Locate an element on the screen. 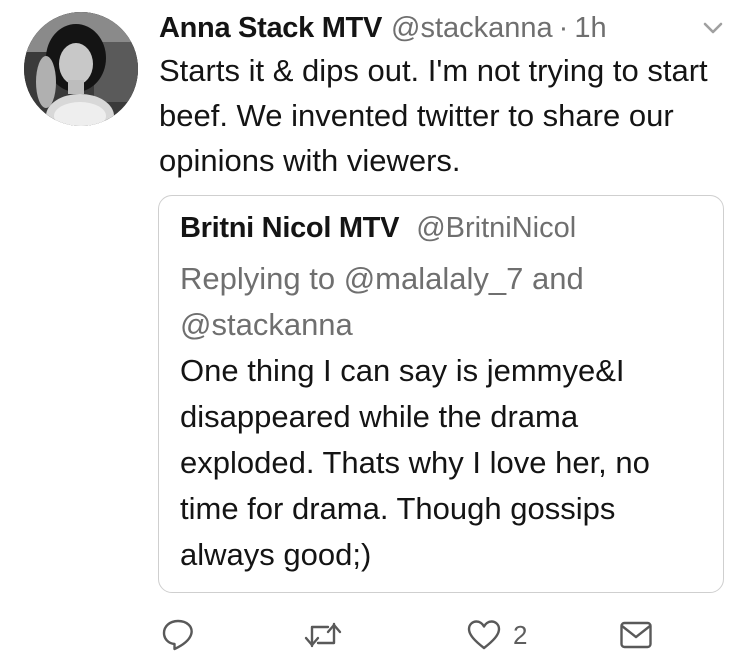 The width and height of the screenshot is (750, 656). reply-button is located at coordinates (178, 635).